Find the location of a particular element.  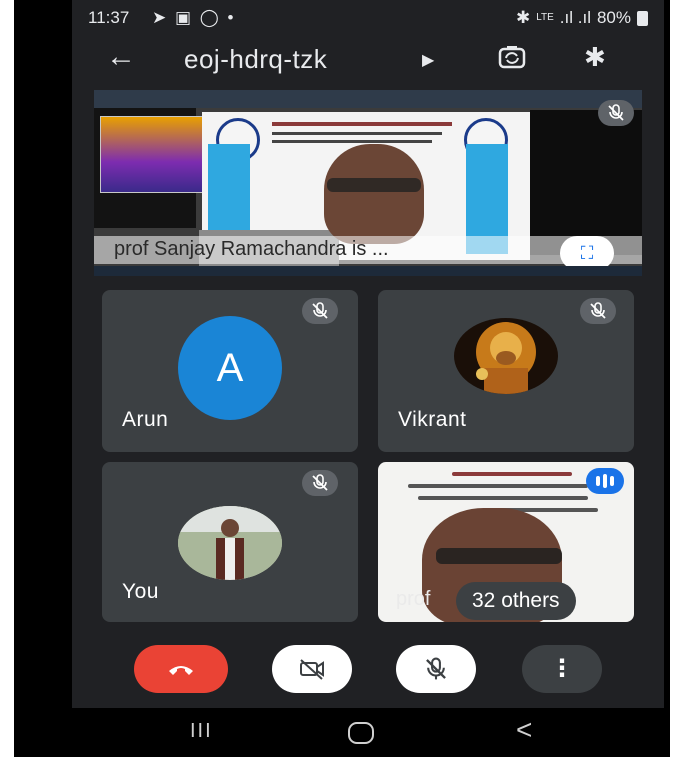

self-avatar-image is located at coordinates (230, 543).